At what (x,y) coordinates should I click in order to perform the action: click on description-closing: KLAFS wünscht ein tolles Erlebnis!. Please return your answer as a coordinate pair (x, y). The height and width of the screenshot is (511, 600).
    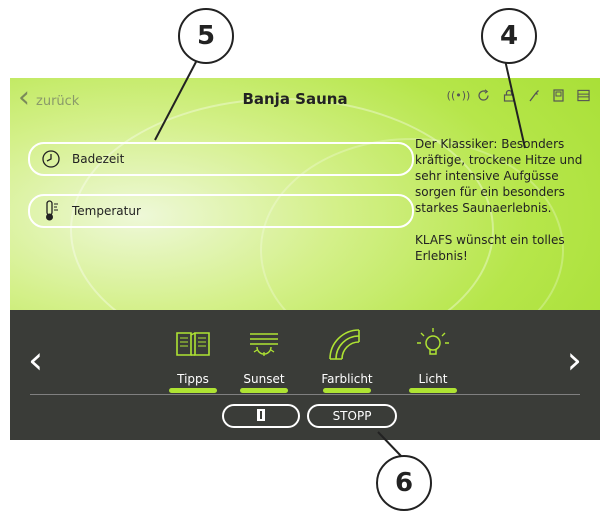
    Looking at the image, I should click on (490, 248).